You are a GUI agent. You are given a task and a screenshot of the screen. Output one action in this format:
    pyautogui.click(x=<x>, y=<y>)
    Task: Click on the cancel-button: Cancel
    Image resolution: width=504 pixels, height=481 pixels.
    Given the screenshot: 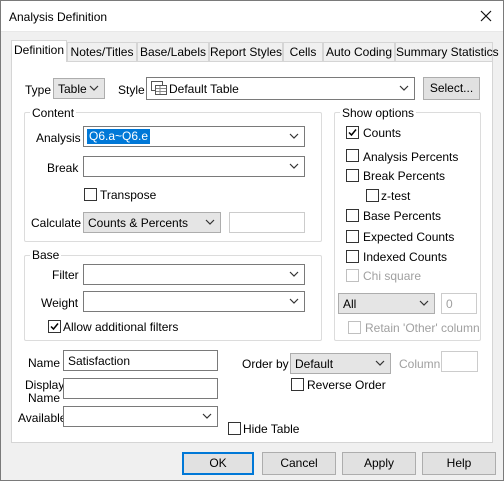 What is the action you would take?
    pyautogui.click(x=299, y=463)
    